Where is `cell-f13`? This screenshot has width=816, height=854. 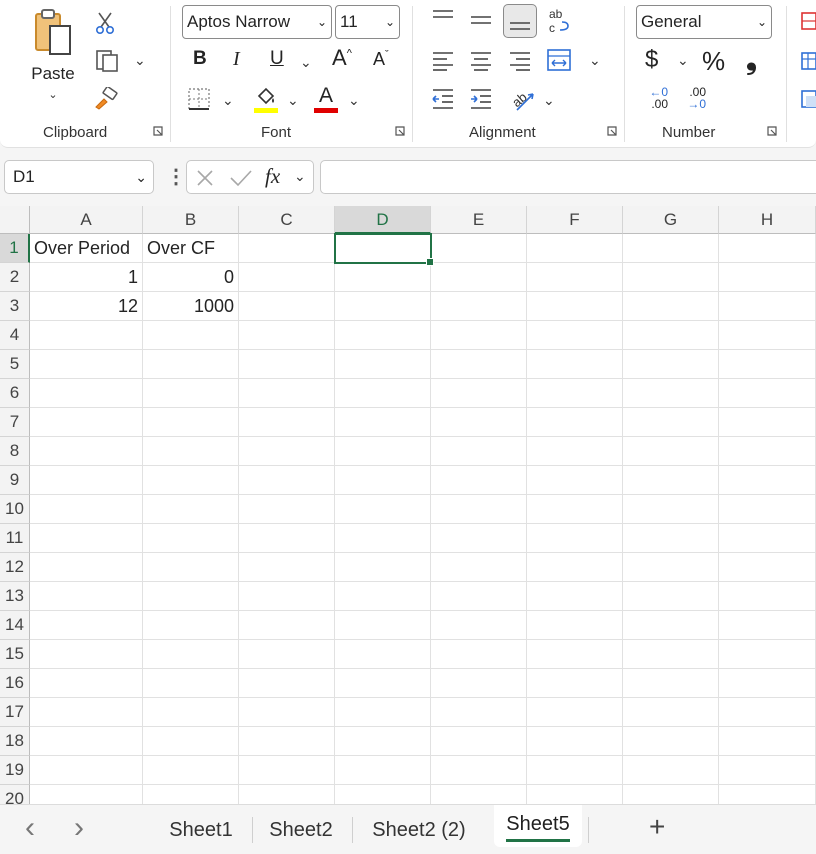 cell-f13 is located at coordinates (575, 596).